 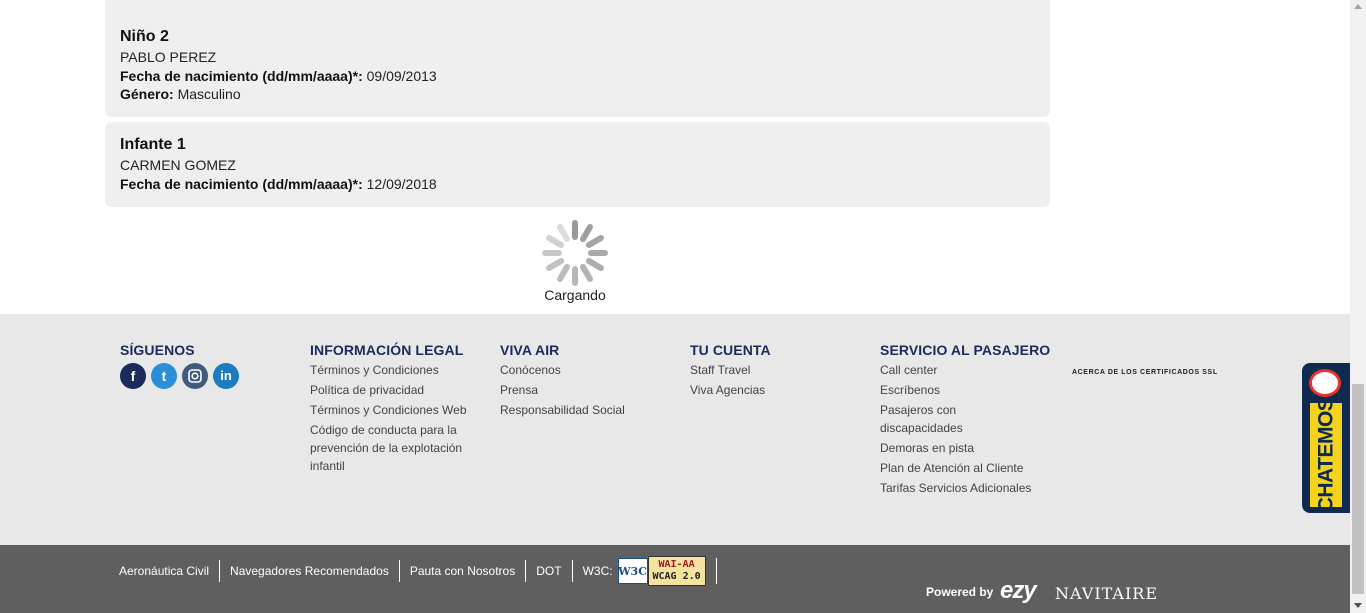 I want to click on bottom-link-navegadores: Navegadores Recomendados, so click(x=310, y=571).